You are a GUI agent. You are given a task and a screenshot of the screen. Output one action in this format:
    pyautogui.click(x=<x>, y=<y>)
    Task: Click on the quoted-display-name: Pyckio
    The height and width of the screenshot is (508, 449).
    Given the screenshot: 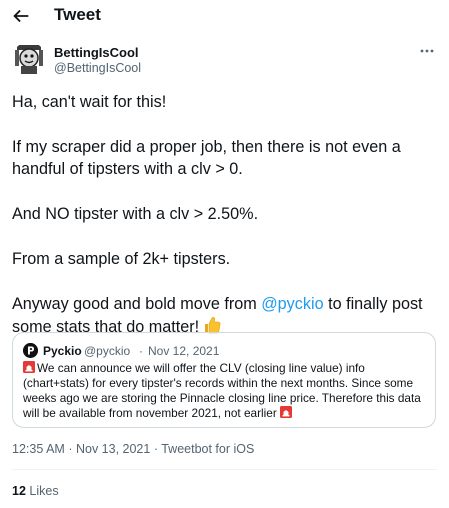 What is the action you would take?
    pyautogui.click(x=62, y=351)
    